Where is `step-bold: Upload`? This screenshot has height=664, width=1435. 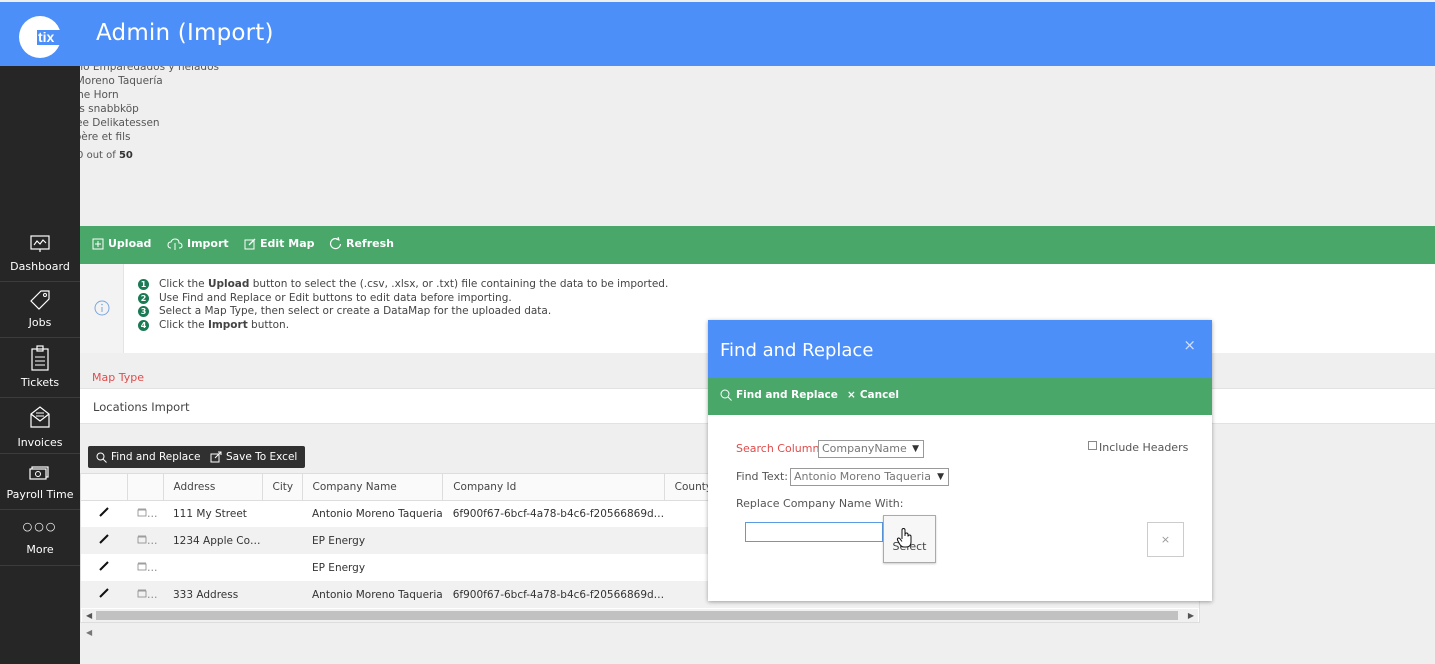 step-bold: Upload is located at coordinates (228, 284).